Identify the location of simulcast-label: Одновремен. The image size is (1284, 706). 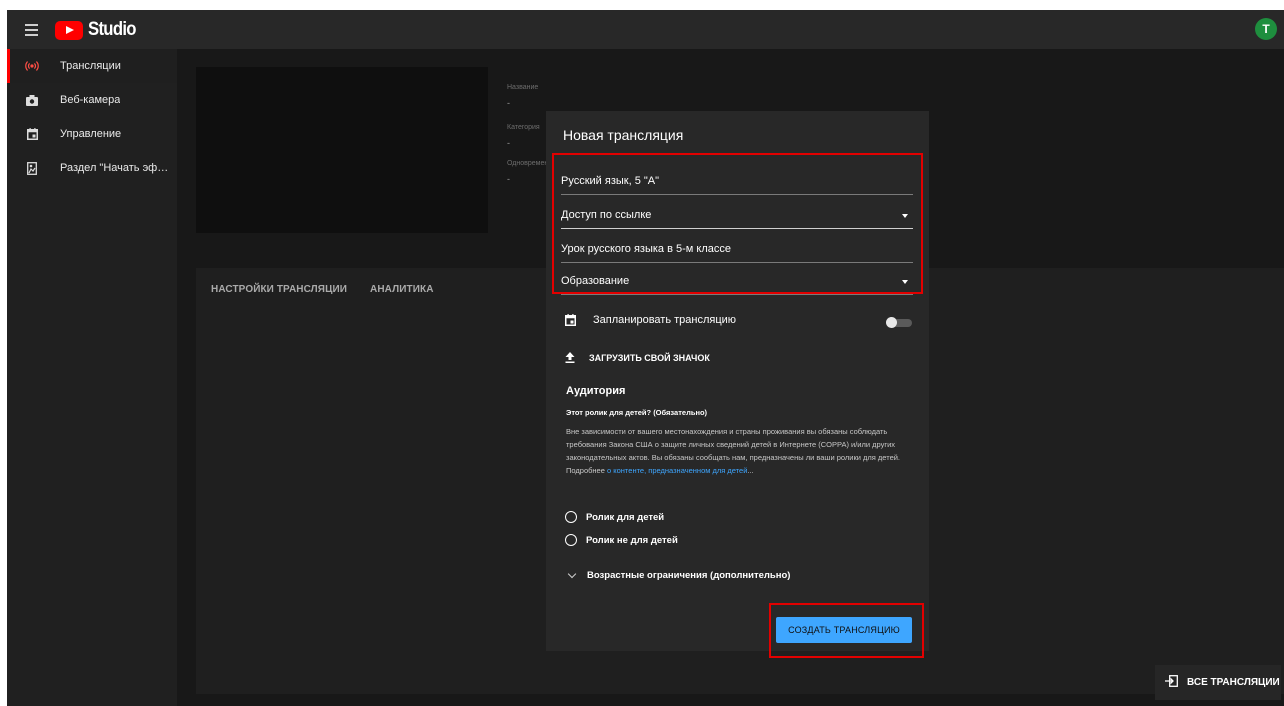
(528, 163).